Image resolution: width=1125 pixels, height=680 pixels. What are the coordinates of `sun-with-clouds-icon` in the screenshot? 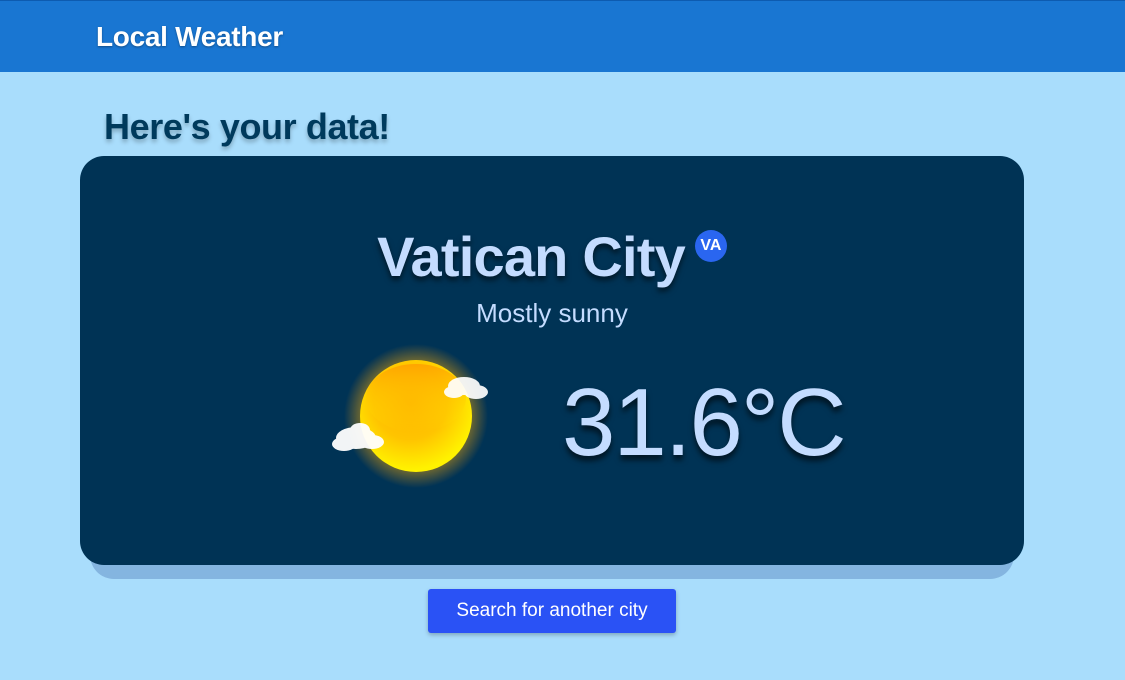 It's located at (415, 416).